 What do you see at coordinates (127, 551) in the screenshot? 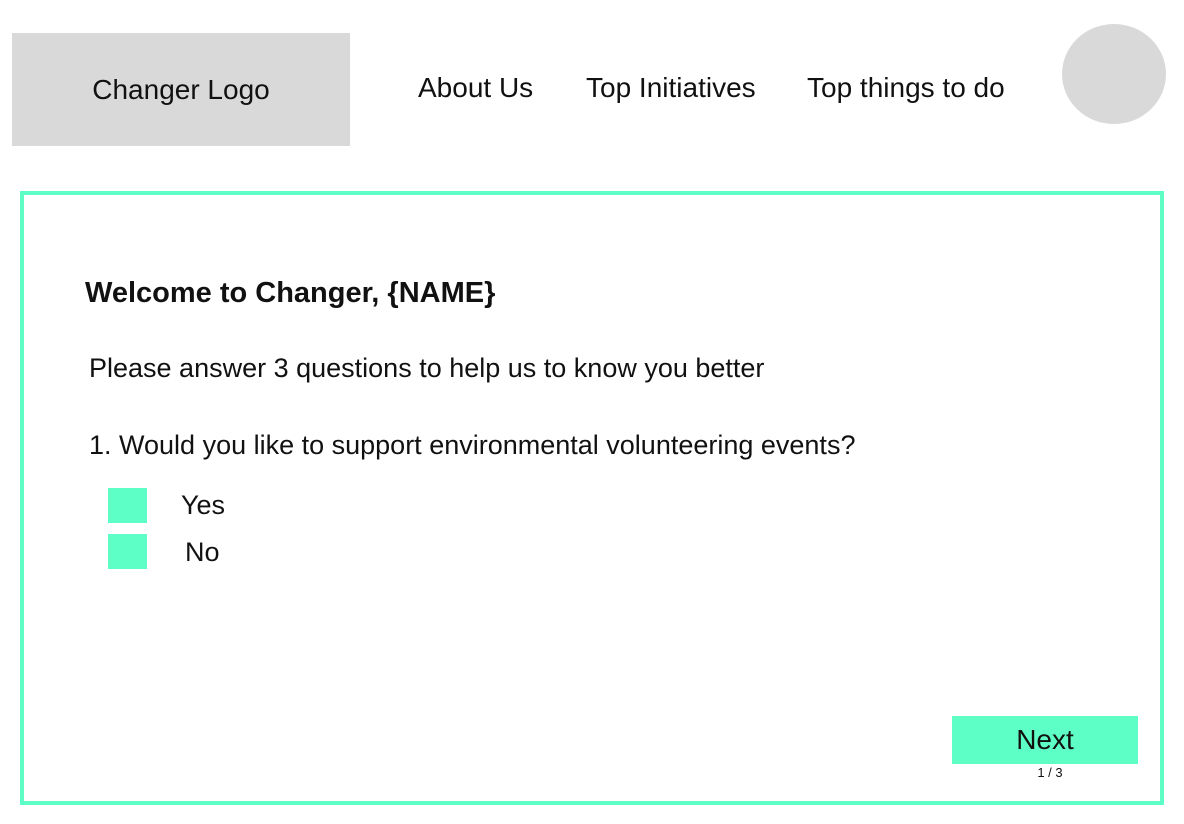
I see `no-checkbox` at bounding box center [127, 551].